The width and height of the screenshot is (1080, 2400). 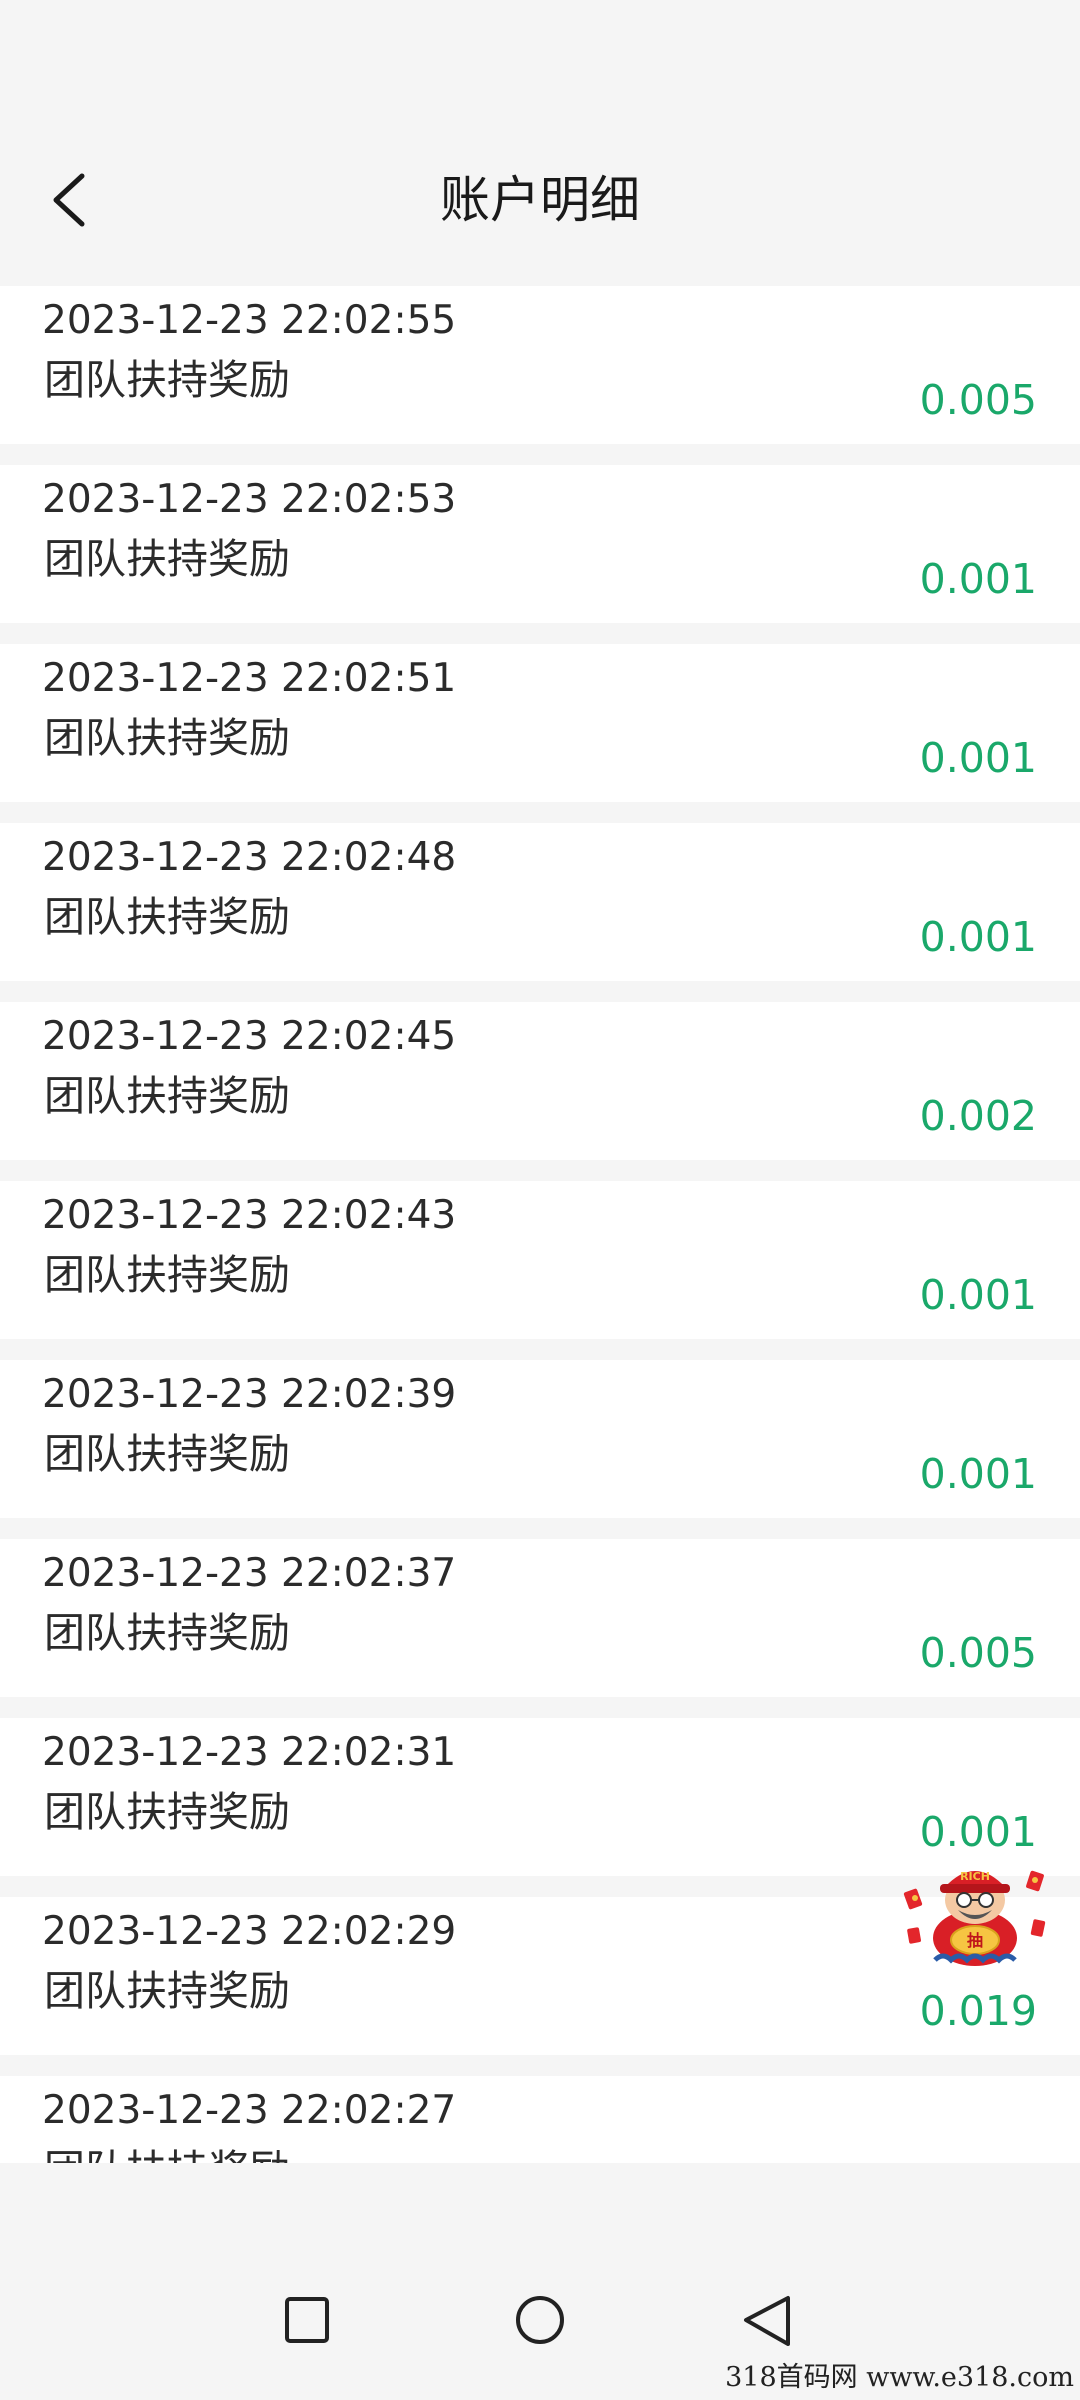 I want to click on record-row: 2023-12-23 22:02:51 团队扶持奖励 0.001, so click(x=540, y=723).